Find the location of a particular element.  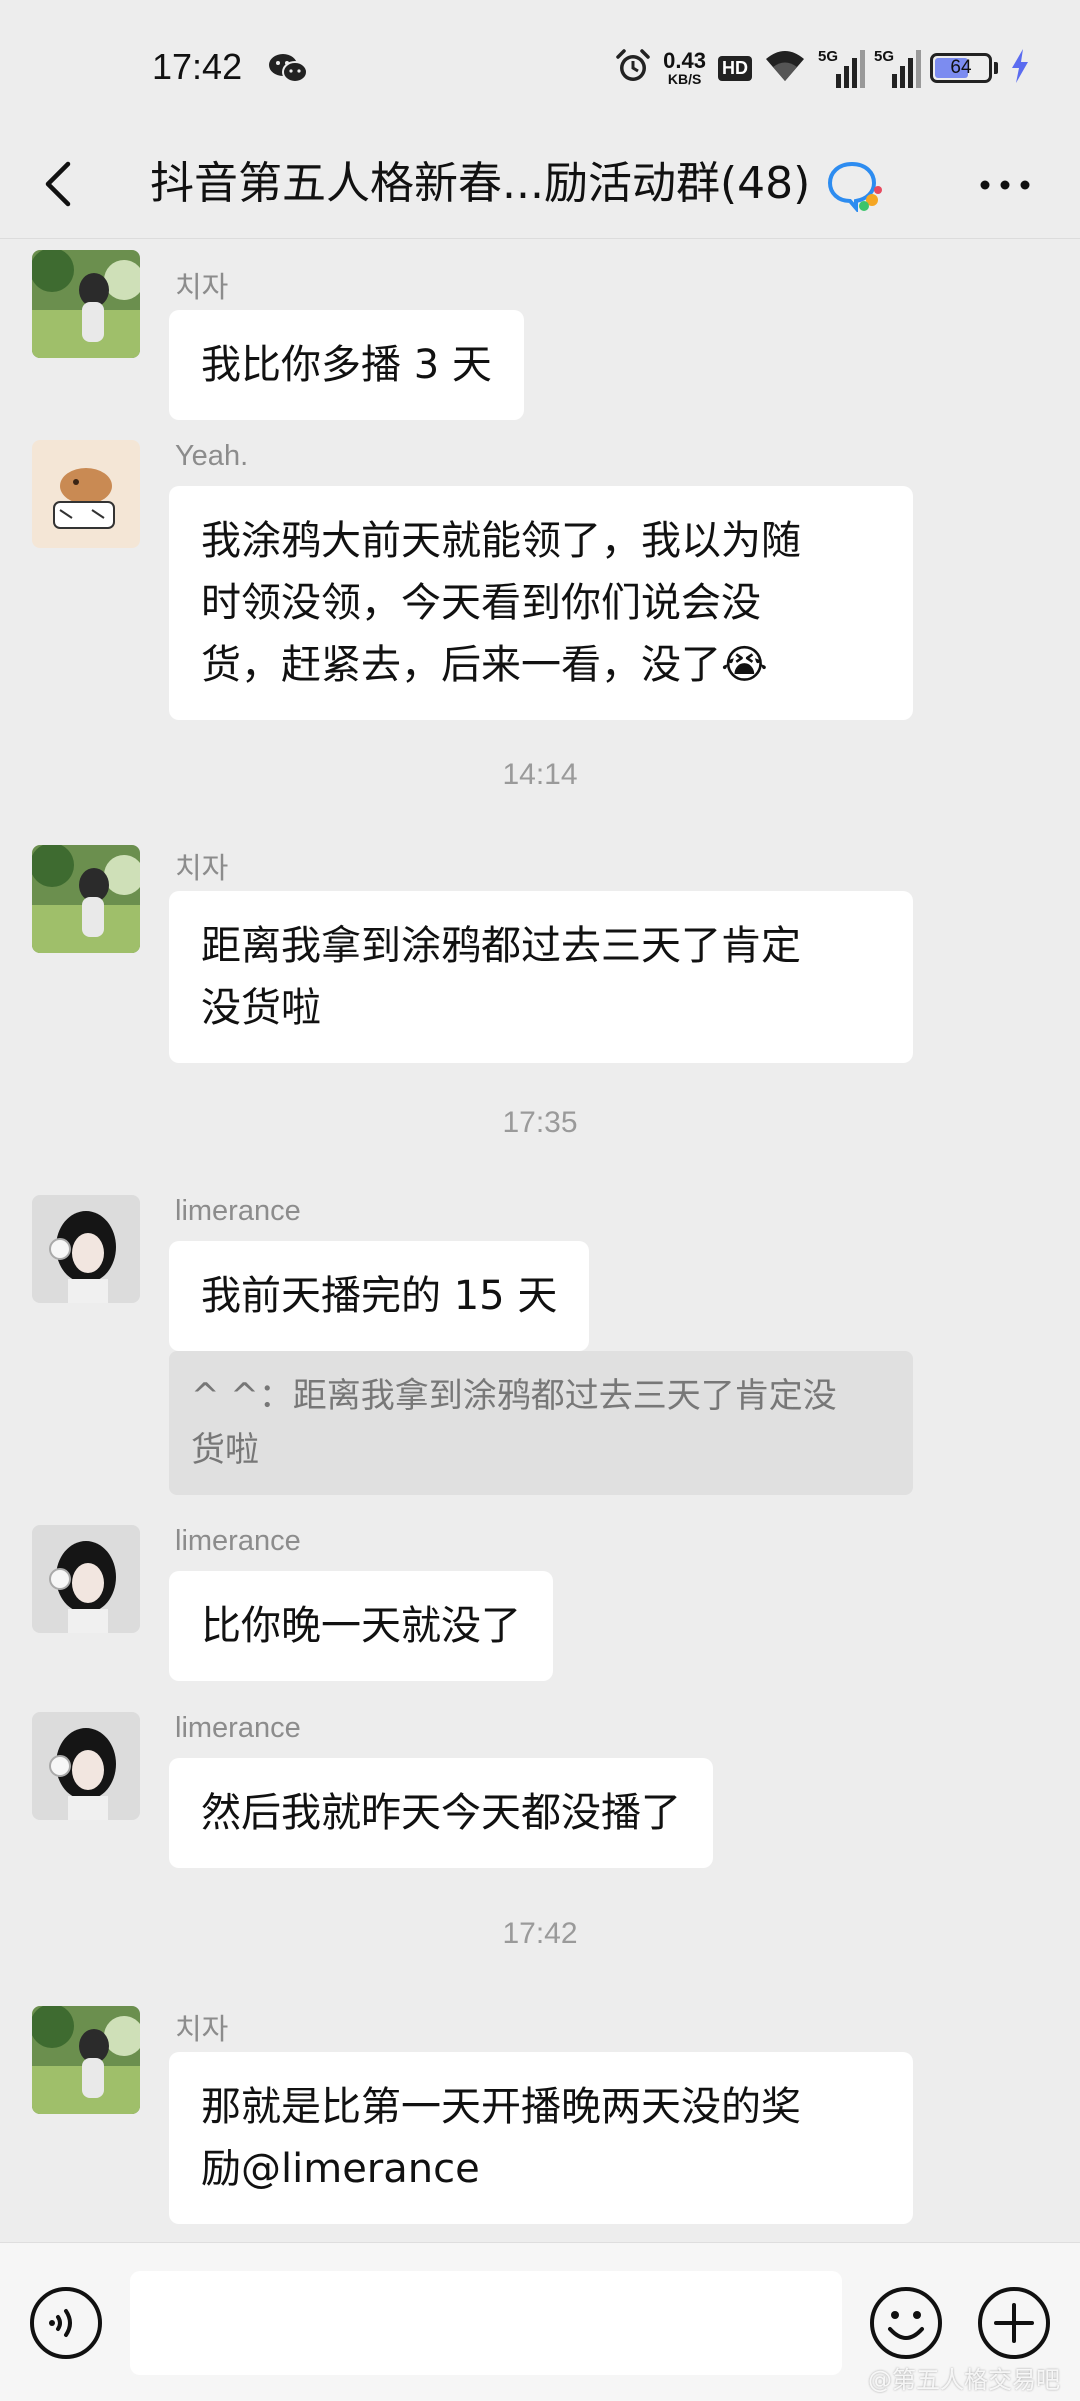

message-text: 我比你多播 3 天 is located at coordinates (346, 365).